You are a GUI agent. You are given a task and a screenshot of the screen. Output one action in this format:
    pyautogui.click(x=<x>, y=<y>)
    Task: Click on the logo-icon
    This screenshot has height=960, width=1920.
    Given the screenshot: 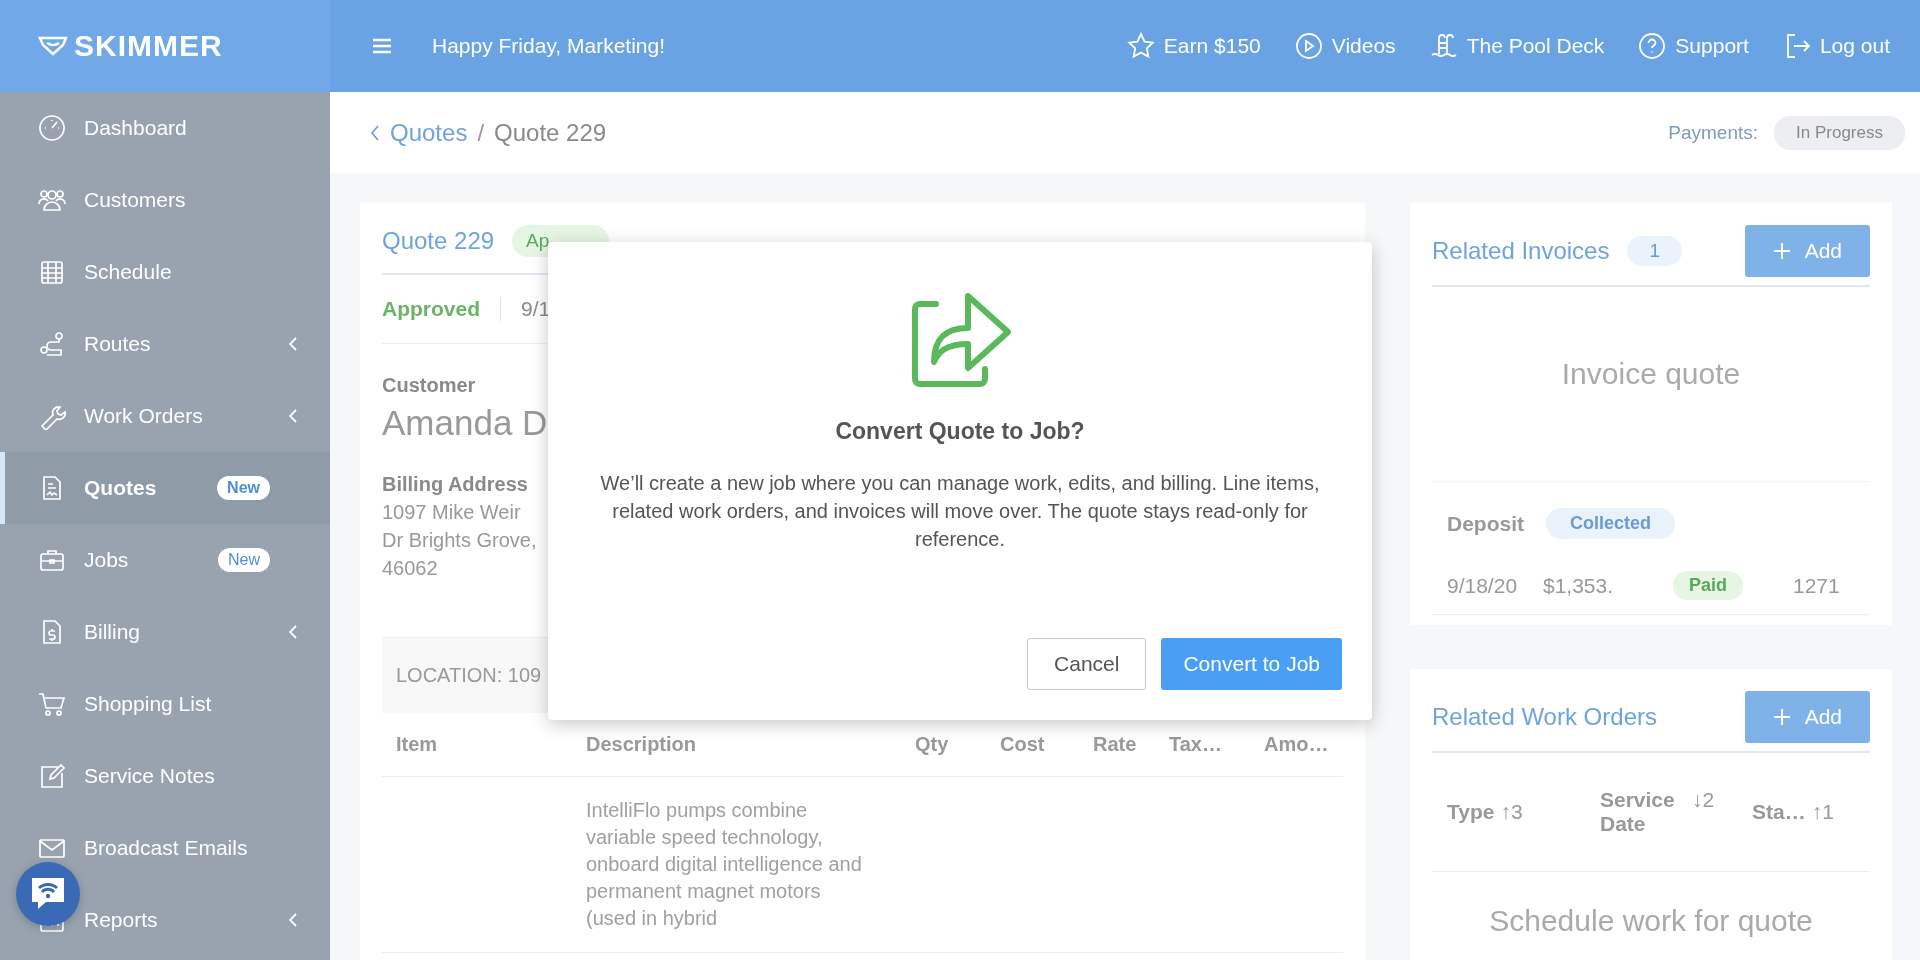 What is the action you would take?
    pyautogui.click(x=53, y=46)
    